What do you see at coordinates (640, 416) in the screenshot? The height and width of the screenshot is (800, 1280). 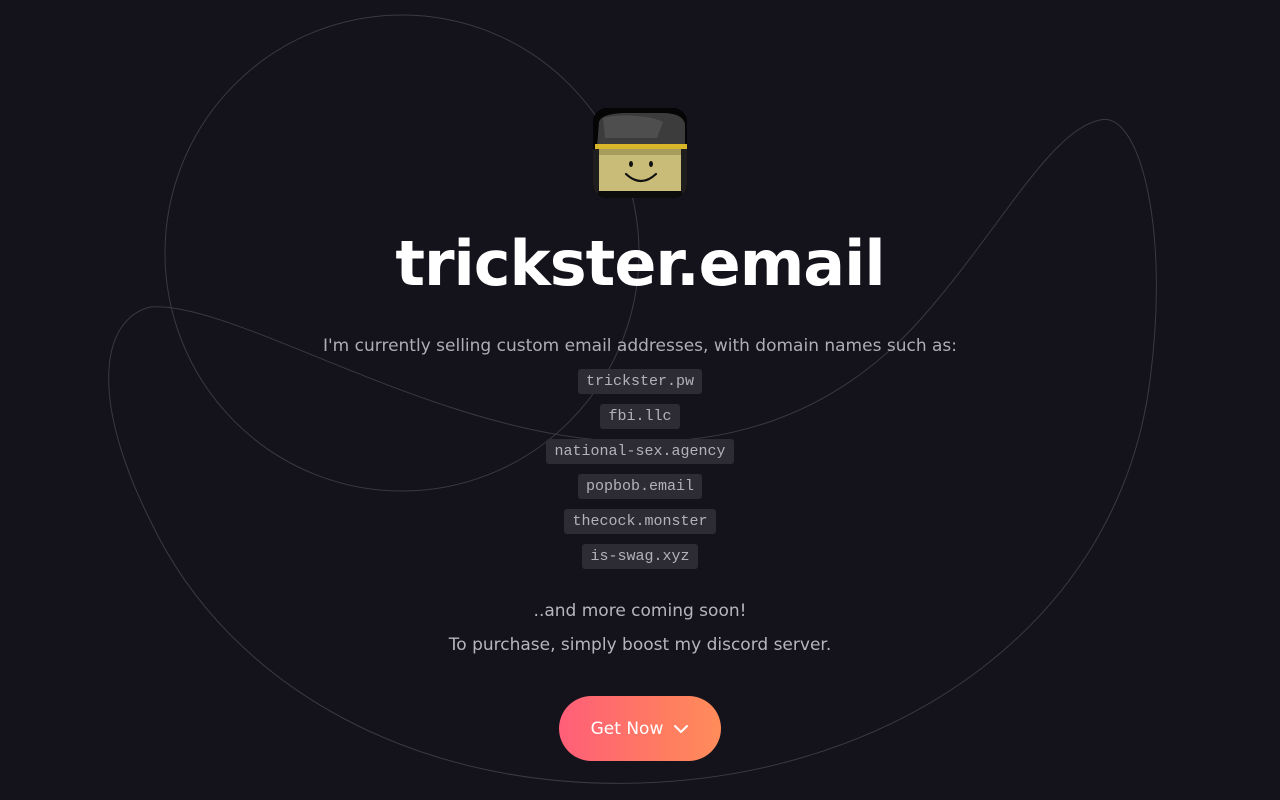 I see `domain-chip: fbi.llc` at bounding box center [640, 416].